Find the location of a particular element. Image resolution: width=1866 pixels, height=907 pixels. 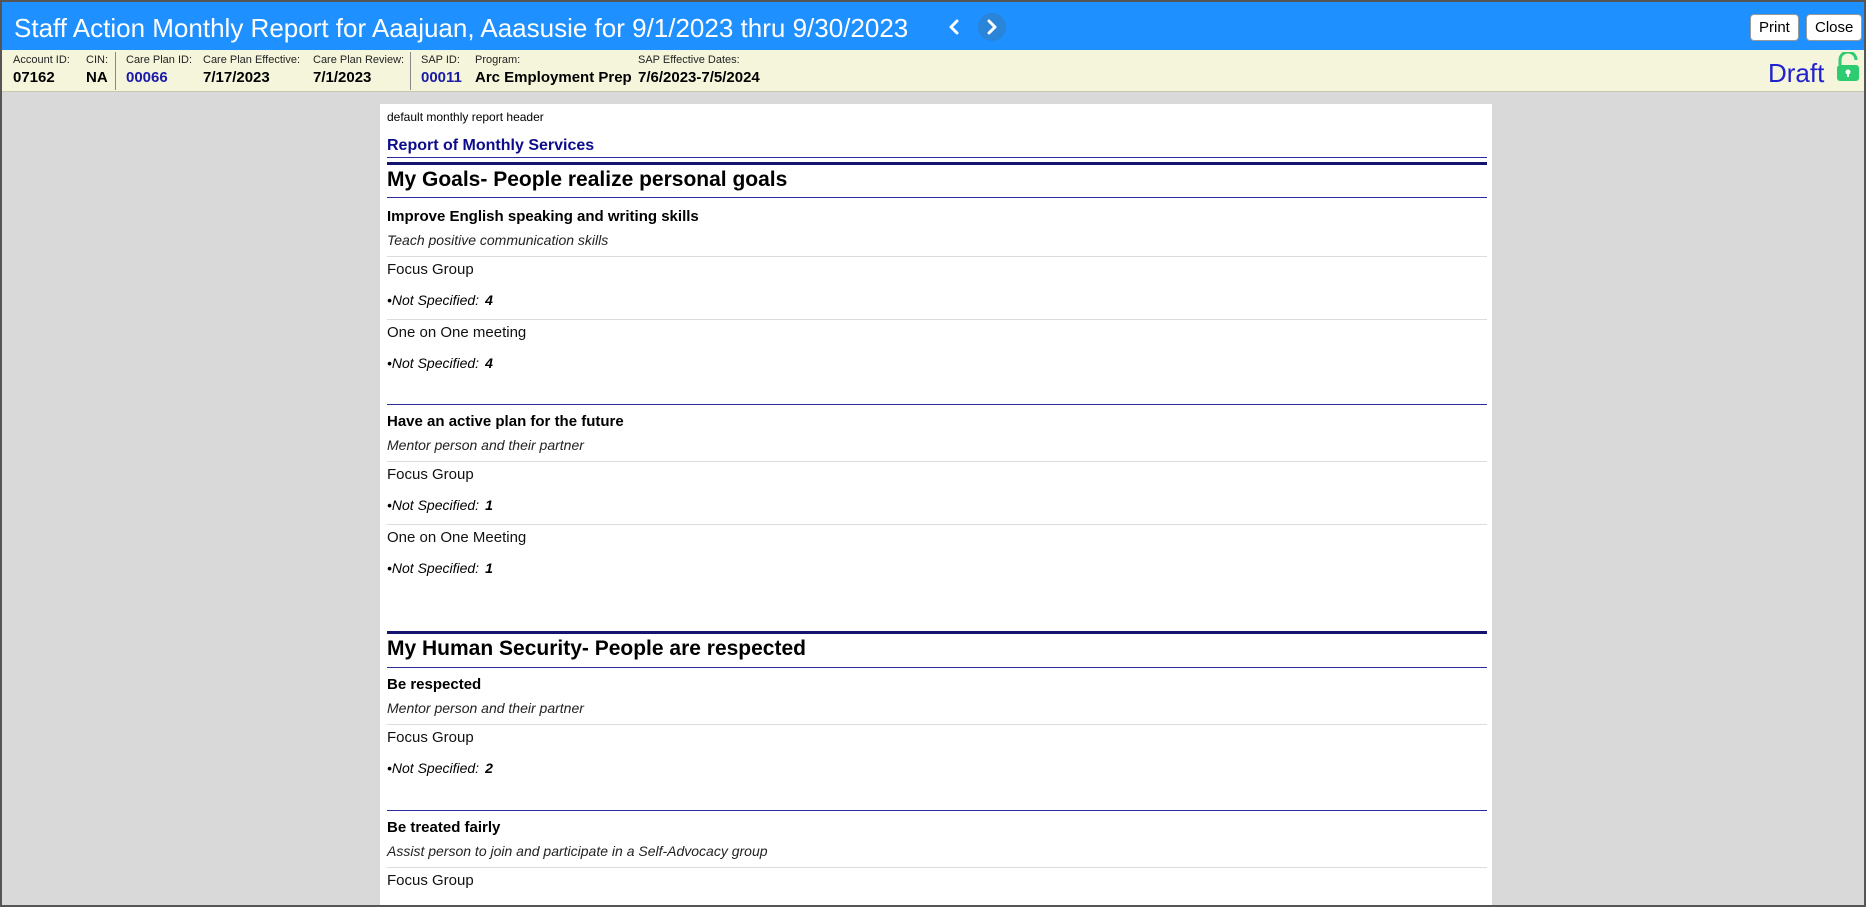

program-label: Program: is located at coordinates (498, 60).